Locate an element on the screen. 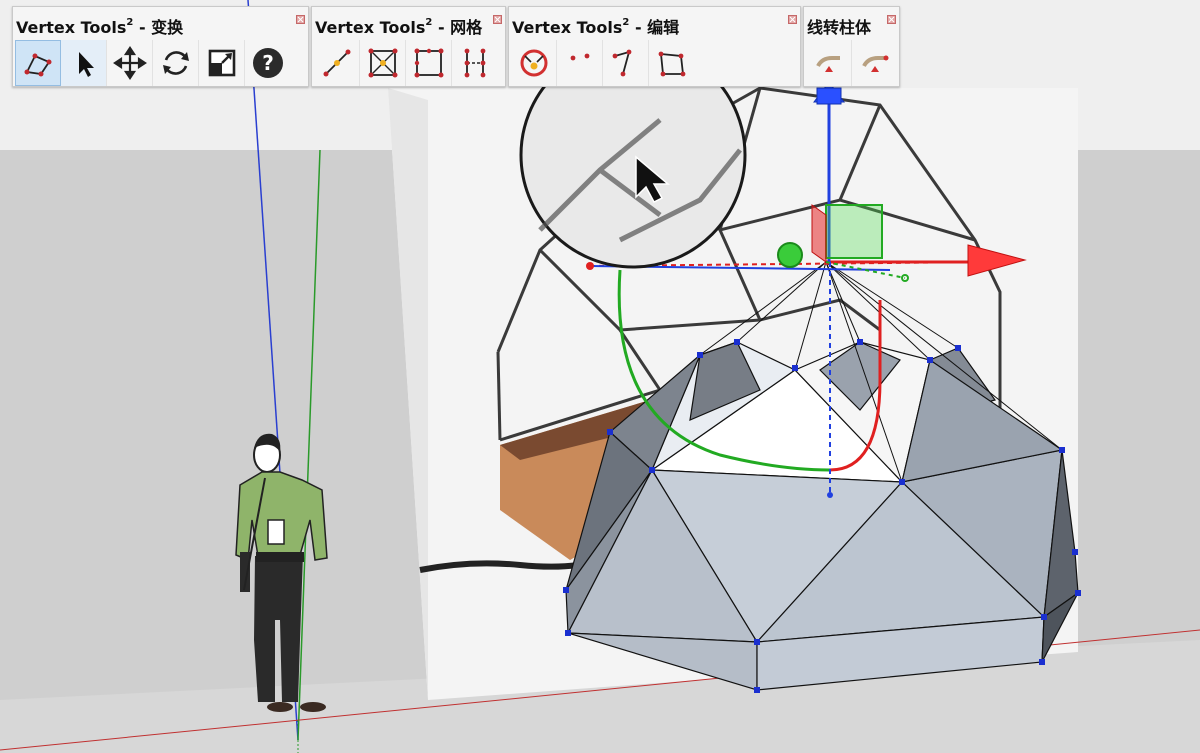  edge-vertex-icon is located at coordinates (336, 63).